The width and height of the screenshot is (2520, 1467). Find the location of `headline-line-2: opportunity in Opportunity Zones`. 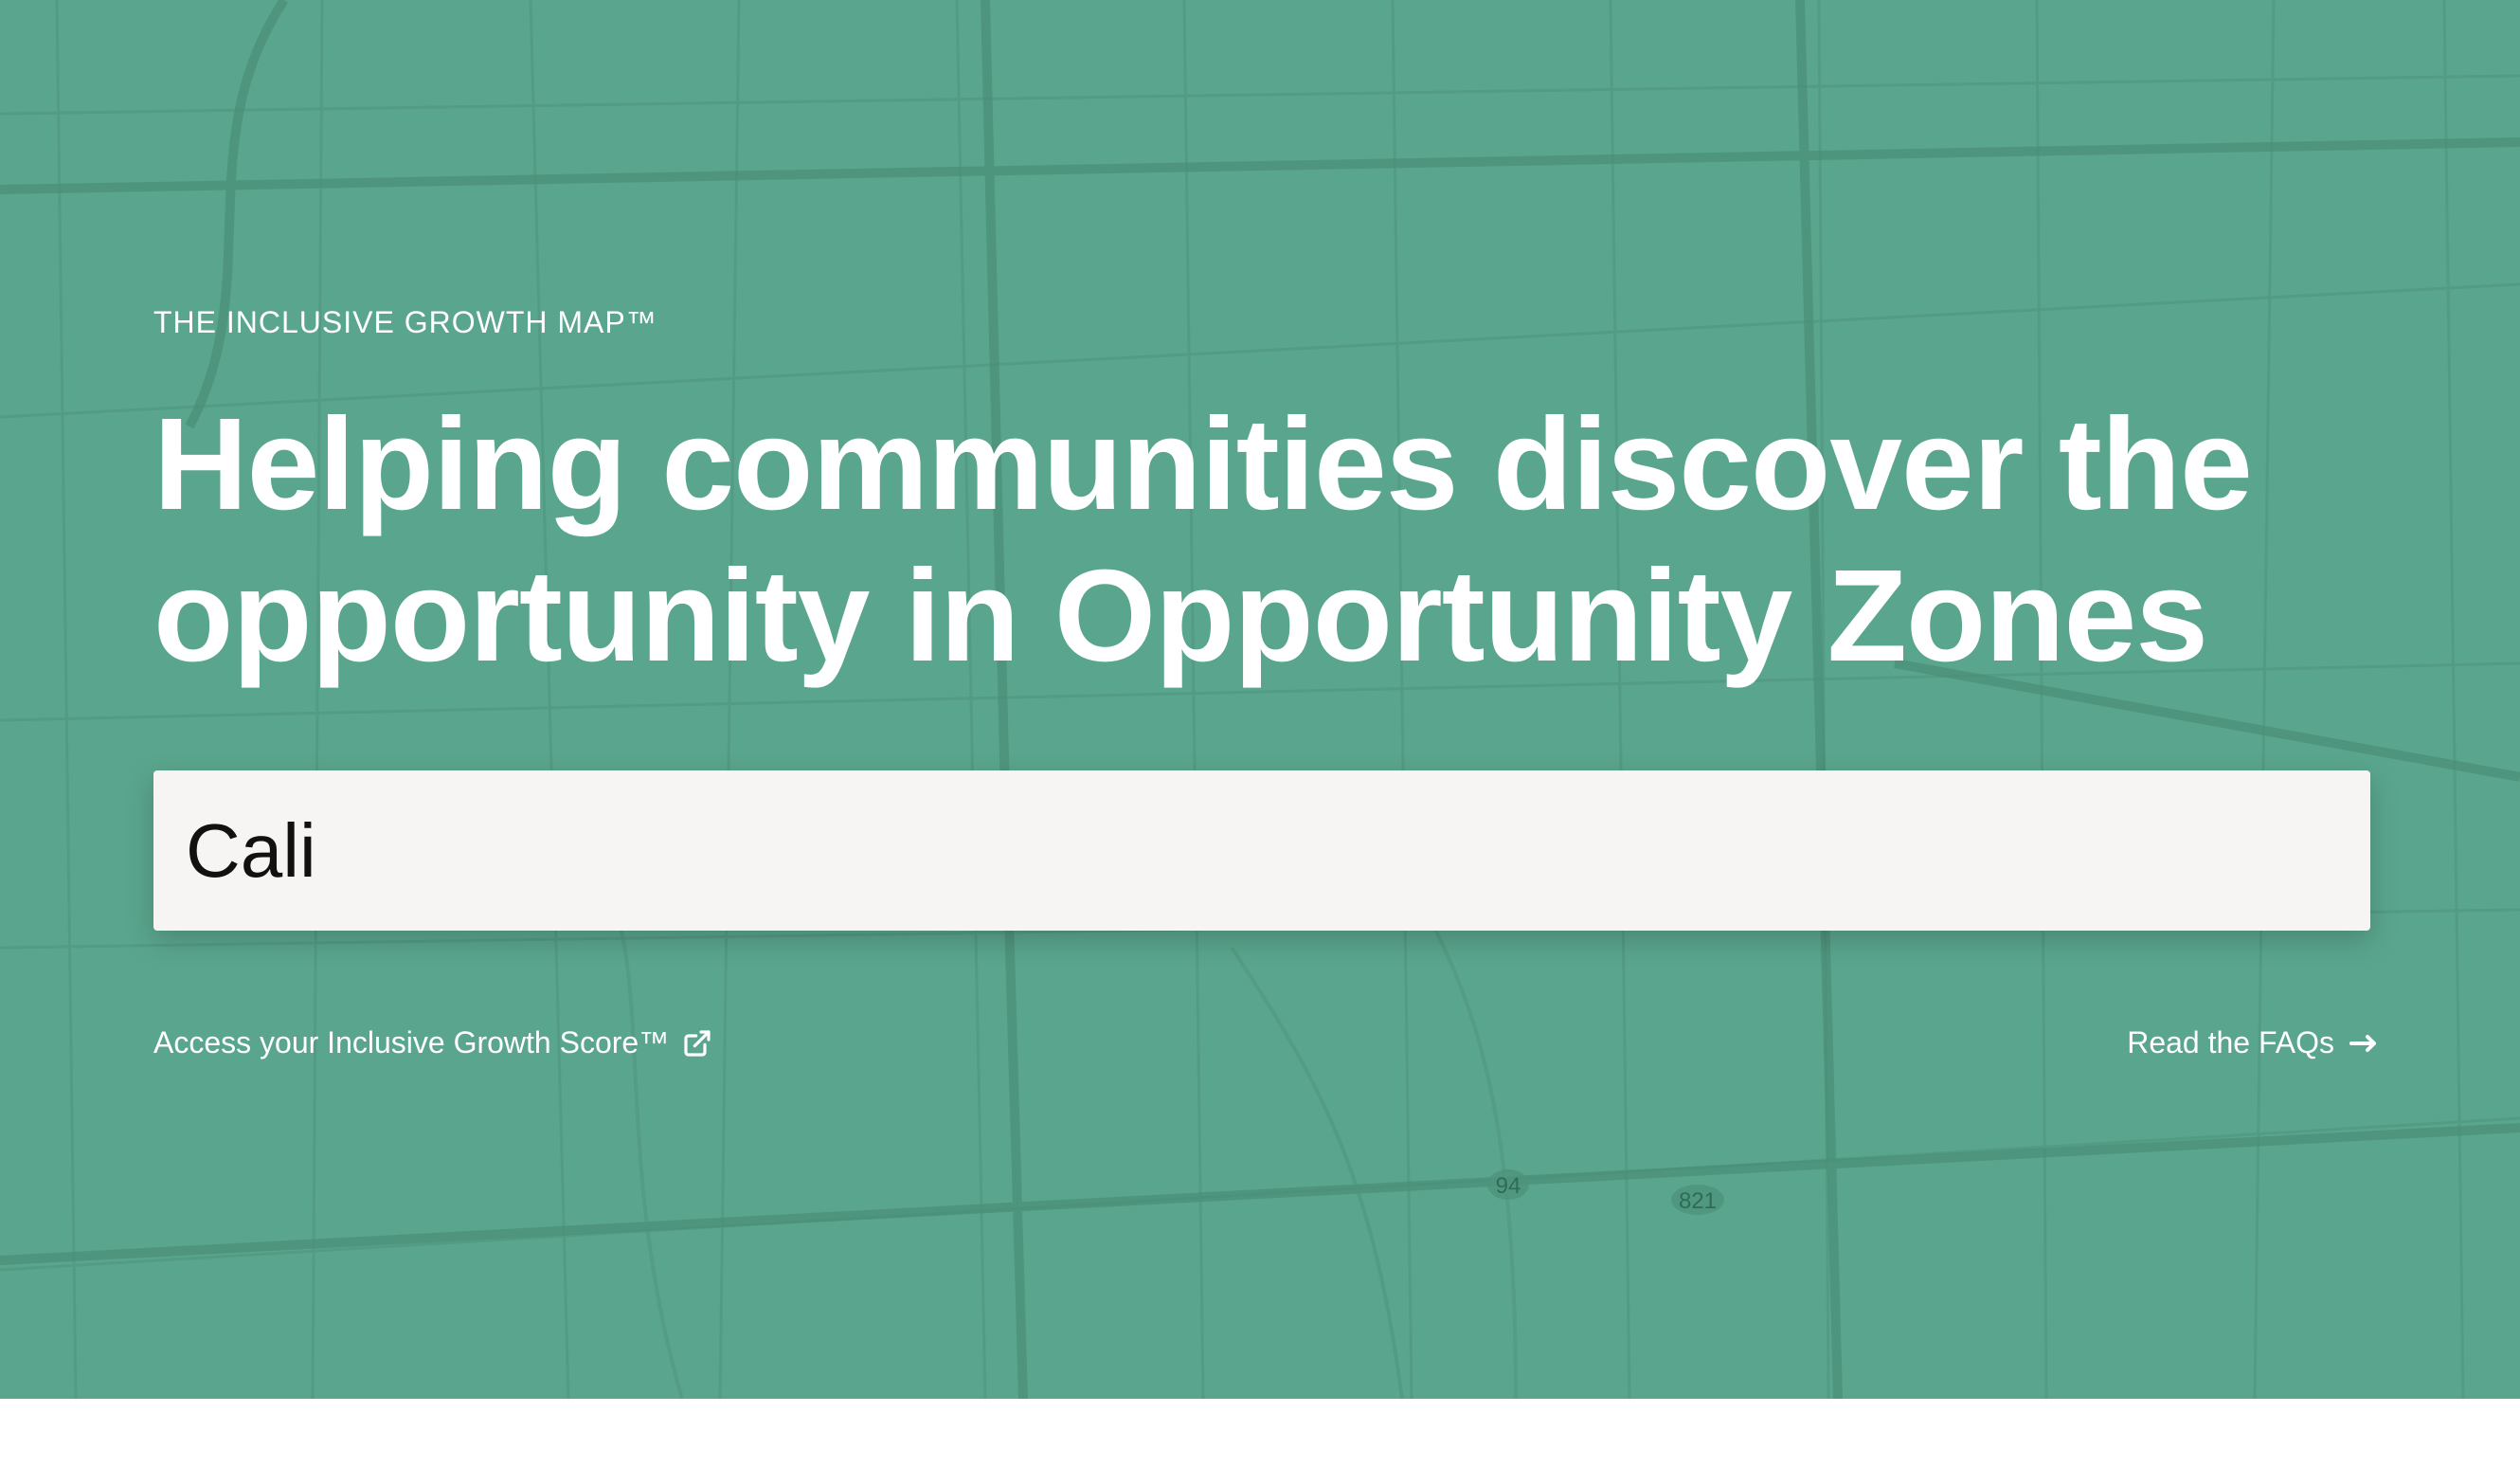

headline-line-2: opportunity in Opportunity Zones is located at coordinates (1180, 616).